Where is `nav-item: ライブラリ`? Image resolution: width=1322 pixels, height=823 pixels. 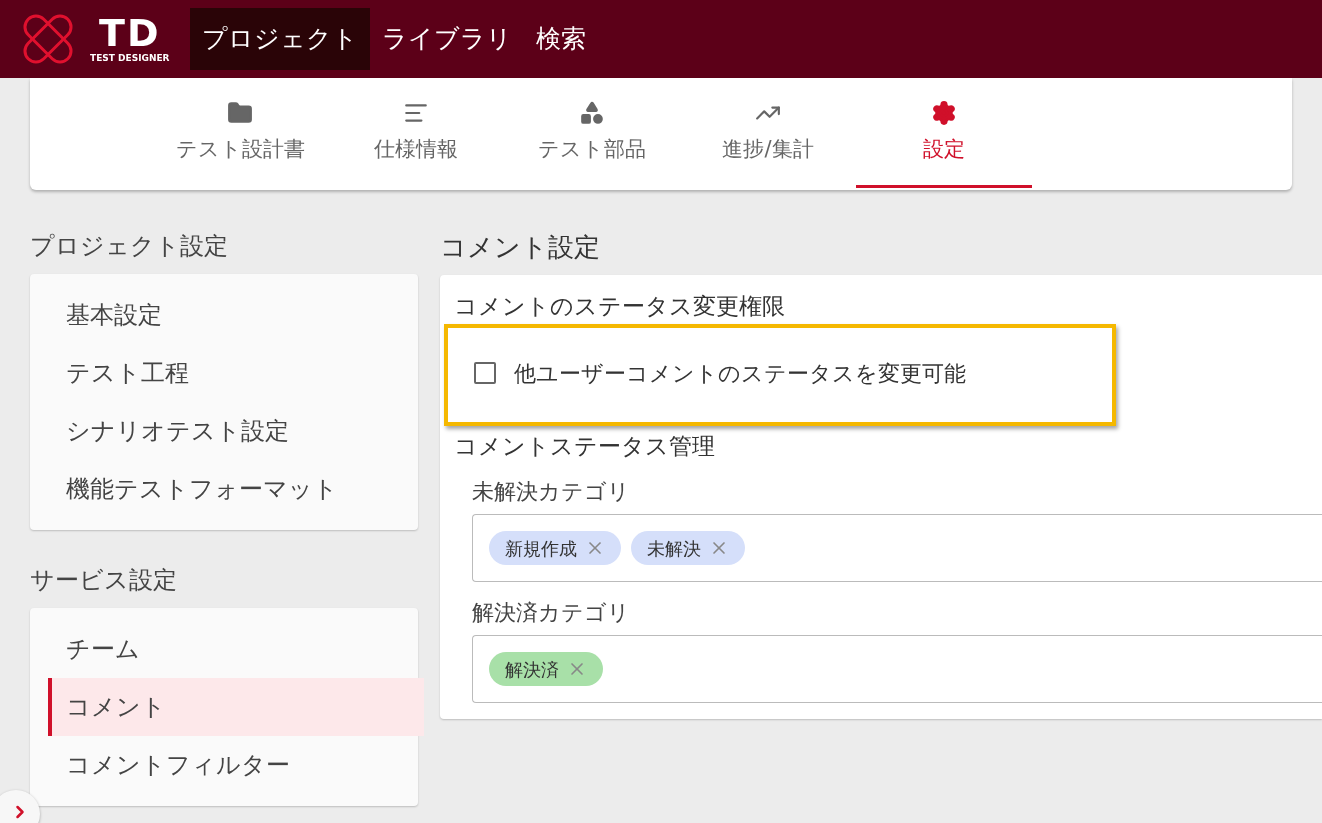
nav-item: ライブラリ is located at coordinates (446, 39).